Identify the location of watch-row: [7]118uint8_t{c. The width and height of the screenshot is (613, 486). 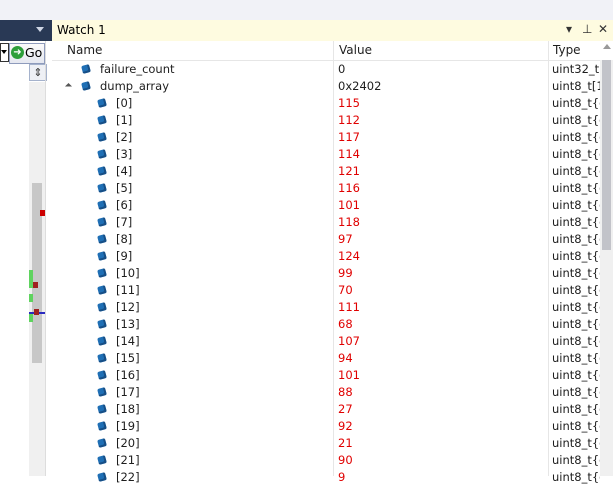
(326, 222).